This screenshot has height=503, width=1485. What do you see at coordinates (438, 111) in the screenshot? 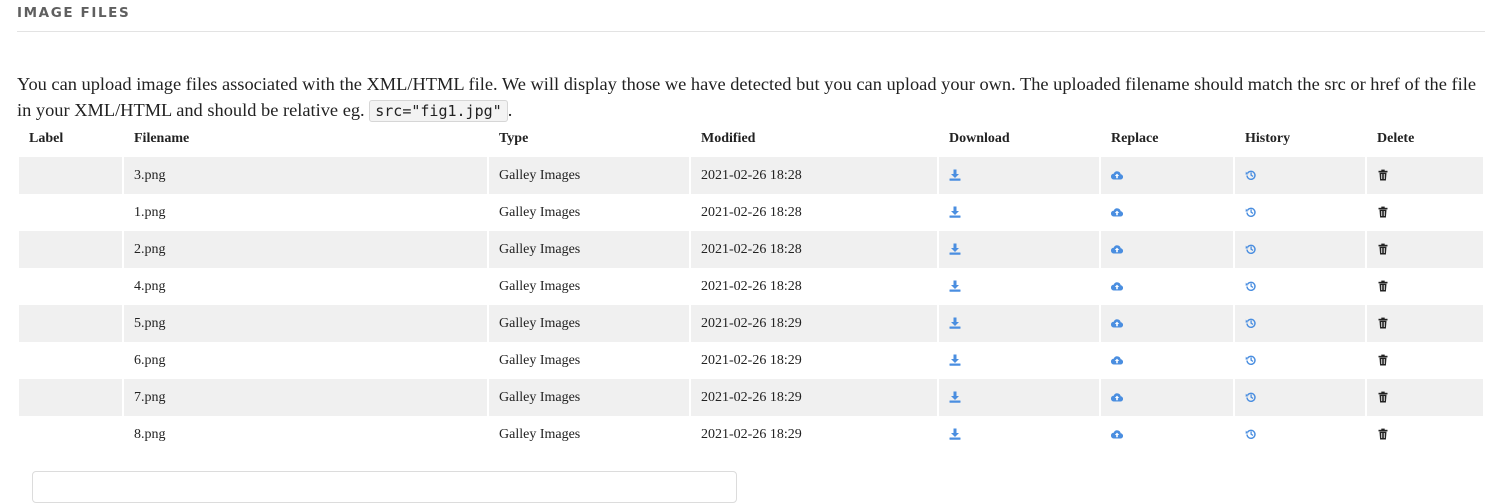
I see `code-example: src="fig1.jpg"` at bounding box center [438, 111].